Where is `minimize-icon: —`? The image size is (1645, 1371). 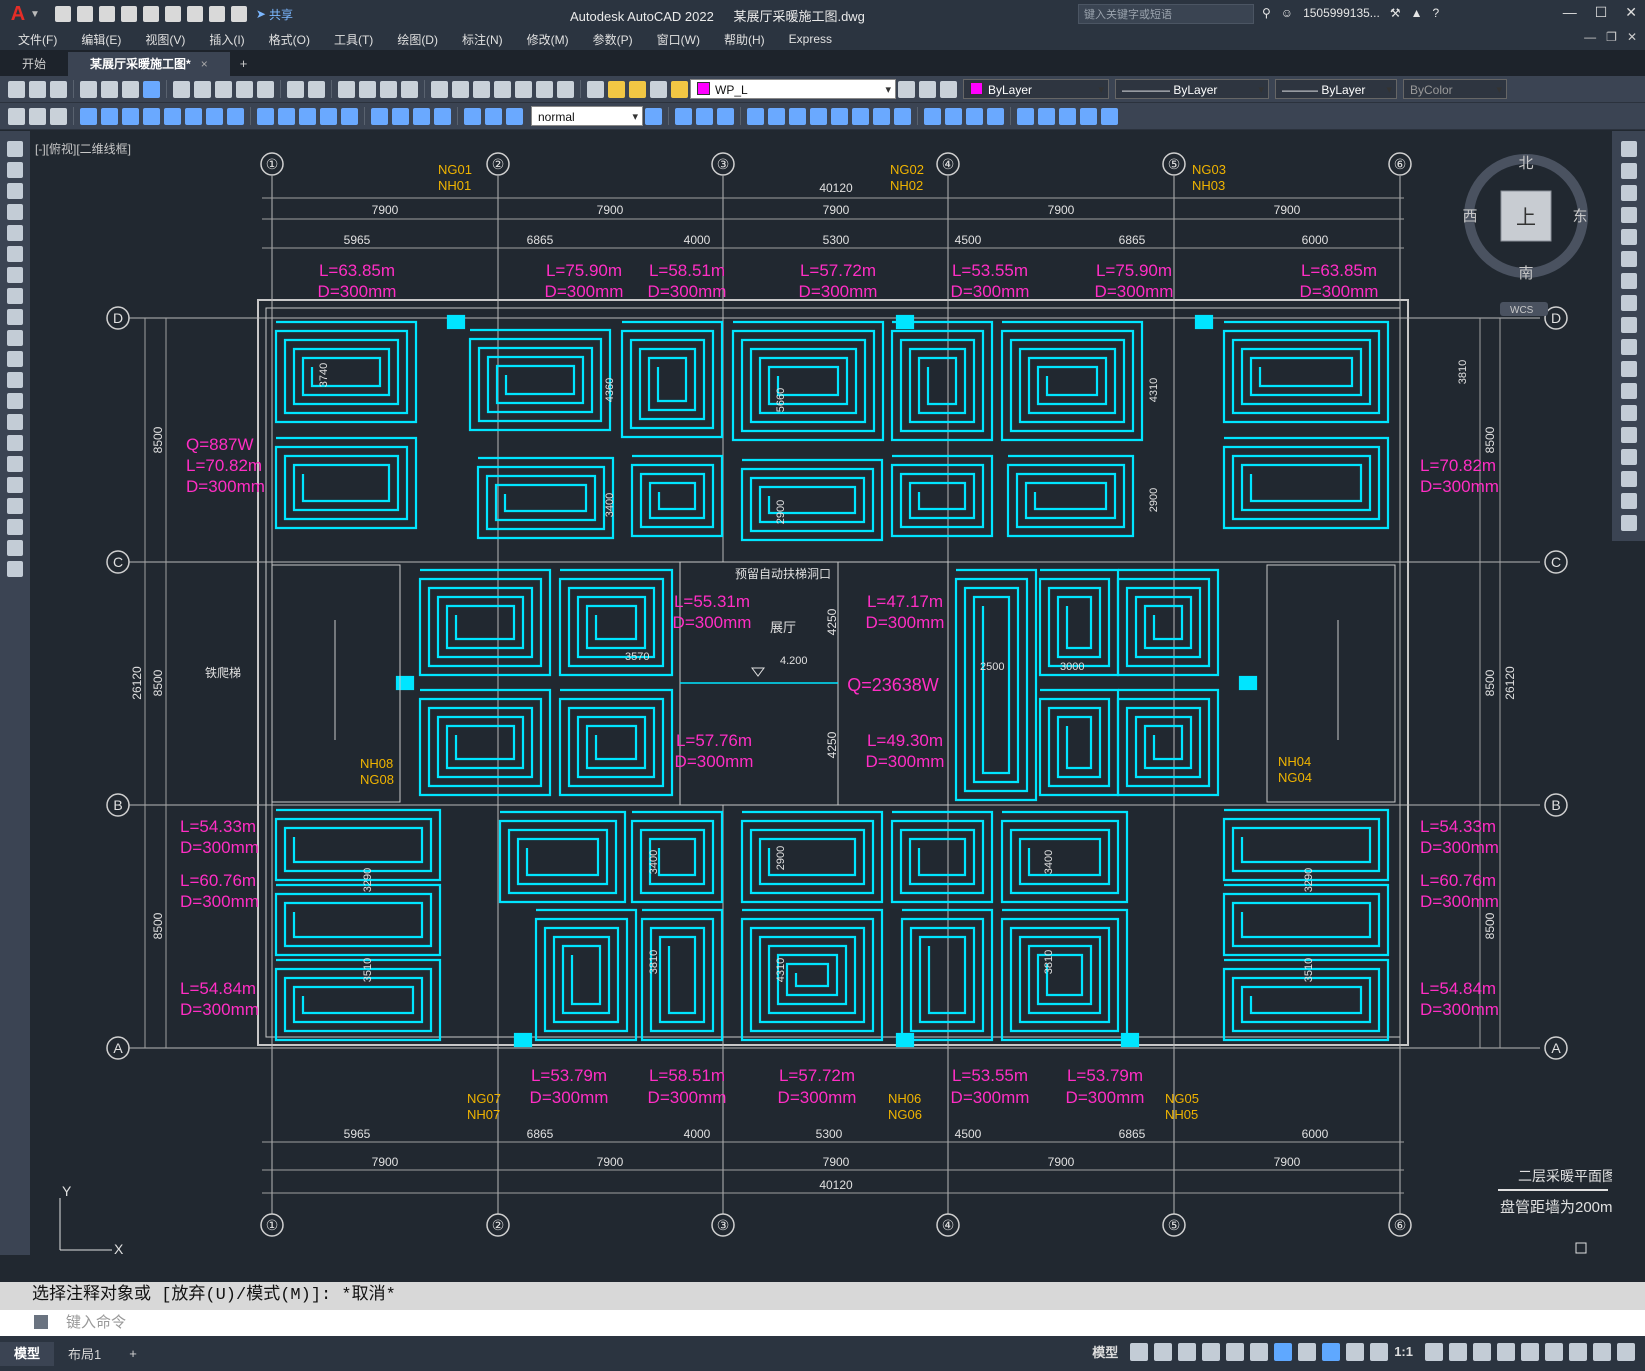
minimize-icon: — is located at coordinates (1570, 12).